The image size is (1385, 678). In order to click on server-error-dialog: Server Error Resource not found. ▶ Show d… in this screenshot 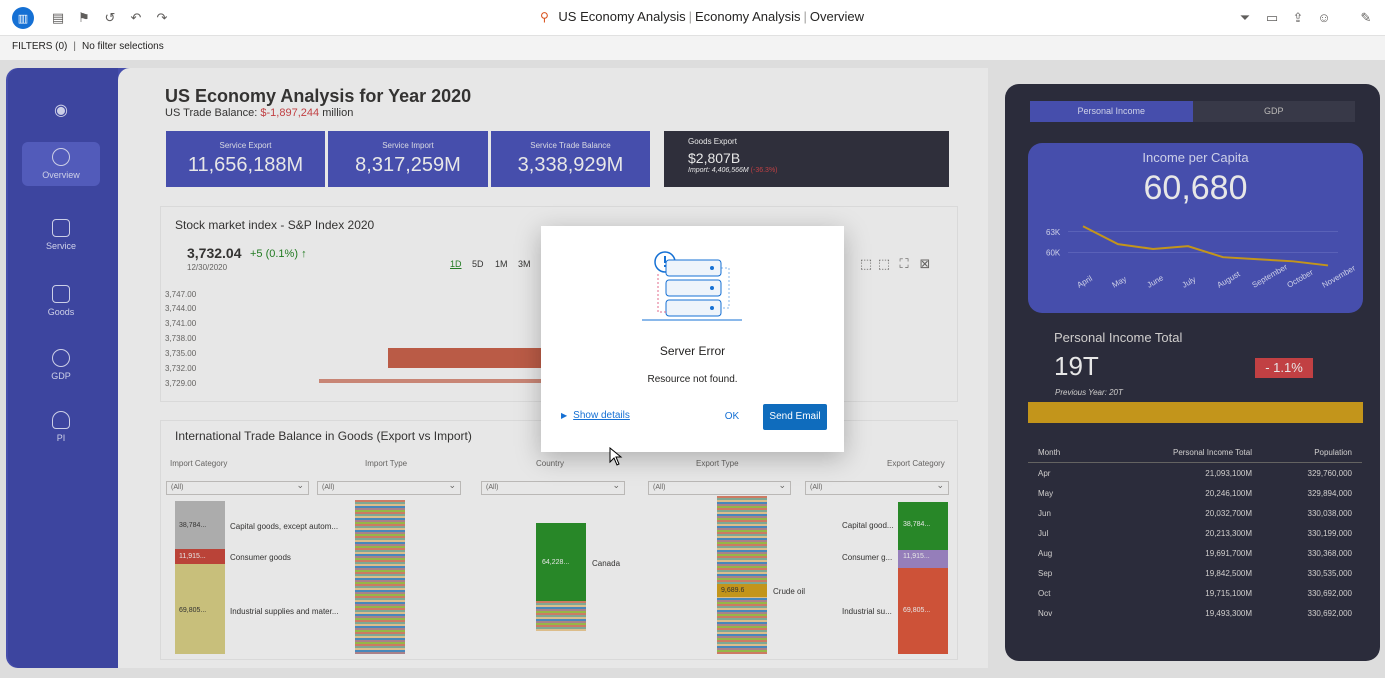, I will do `click(692, 339)`.